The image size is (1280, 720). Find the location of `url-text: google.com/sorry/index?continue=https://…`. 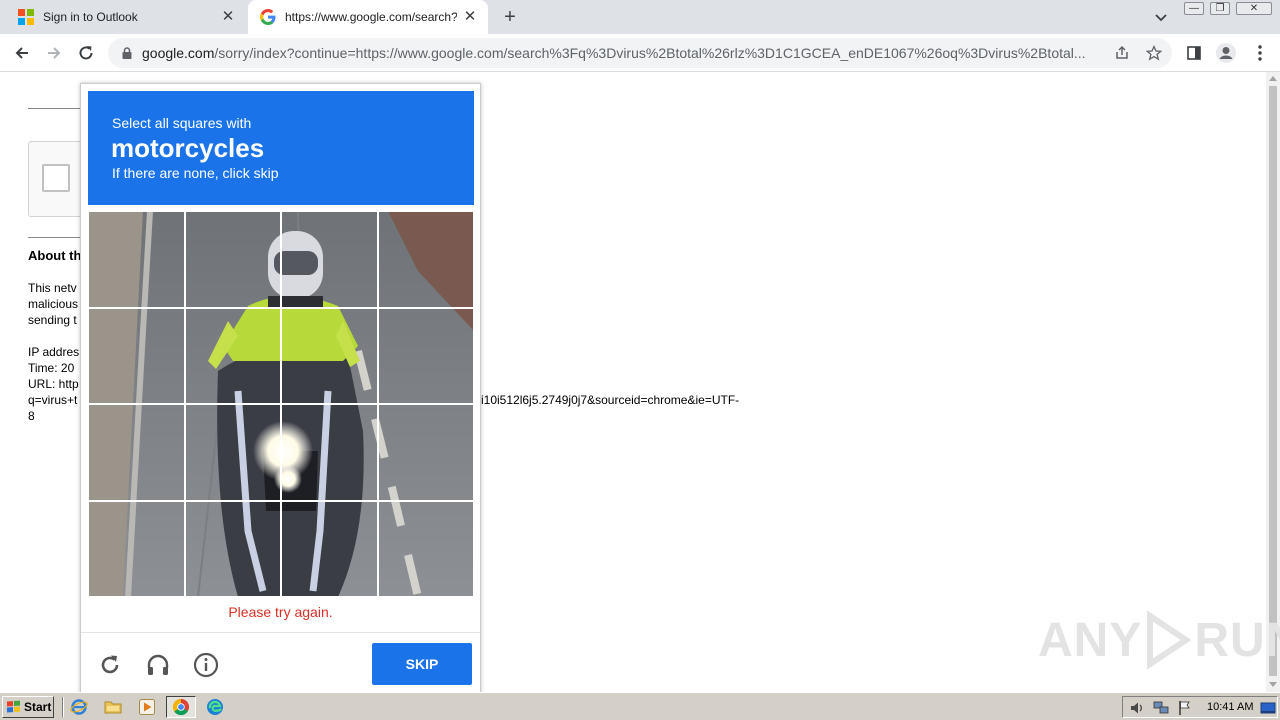

url-text: google.com/sorry/index?continue=https://… is located at coordinates (622, 53).